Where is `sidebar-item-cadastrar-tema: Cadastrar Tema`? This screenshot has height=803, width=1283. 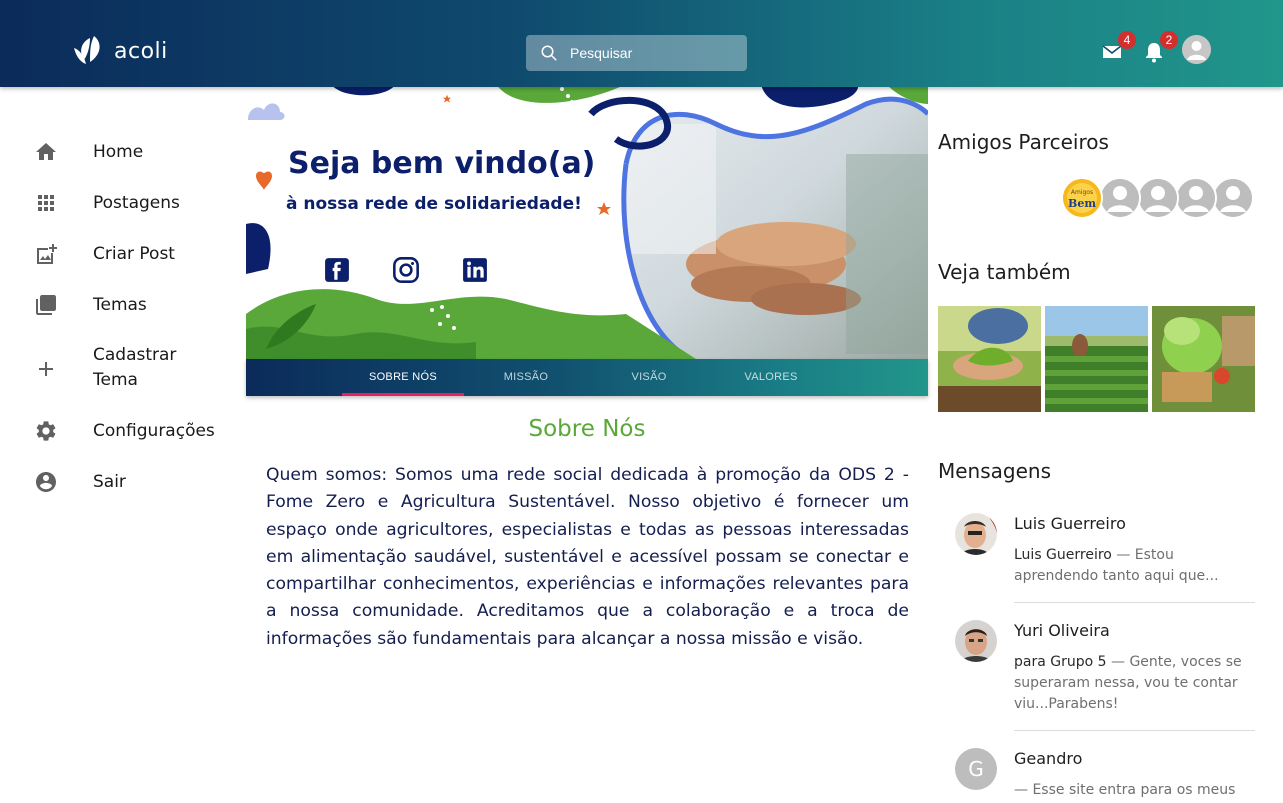 sidebar-item-cadastrar-tema: Cadastrar Tema is located at coordinates (105, 367).